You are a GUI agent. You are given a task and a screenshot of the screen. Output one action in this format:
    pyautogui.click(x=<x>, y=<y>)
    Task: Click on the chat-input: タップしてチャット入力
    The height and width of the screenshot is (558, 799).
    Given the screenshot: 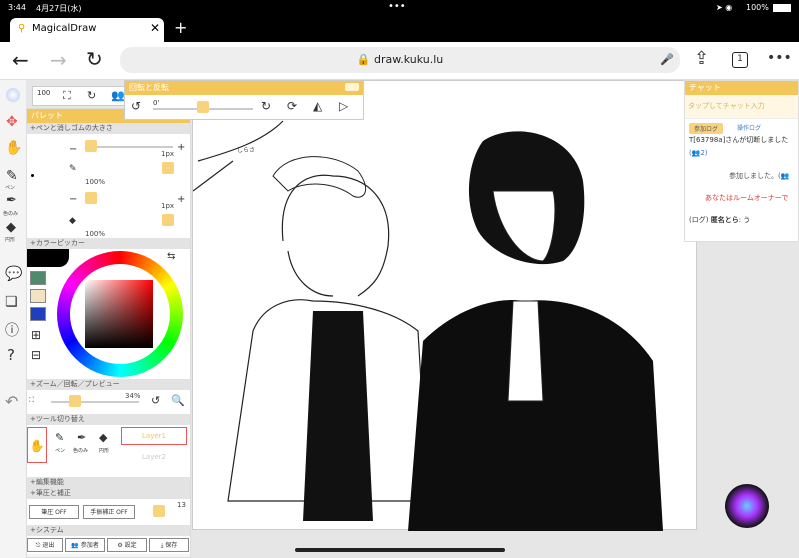 What is the action you would take?
    pyautogui.click(x=741, y=107)
    